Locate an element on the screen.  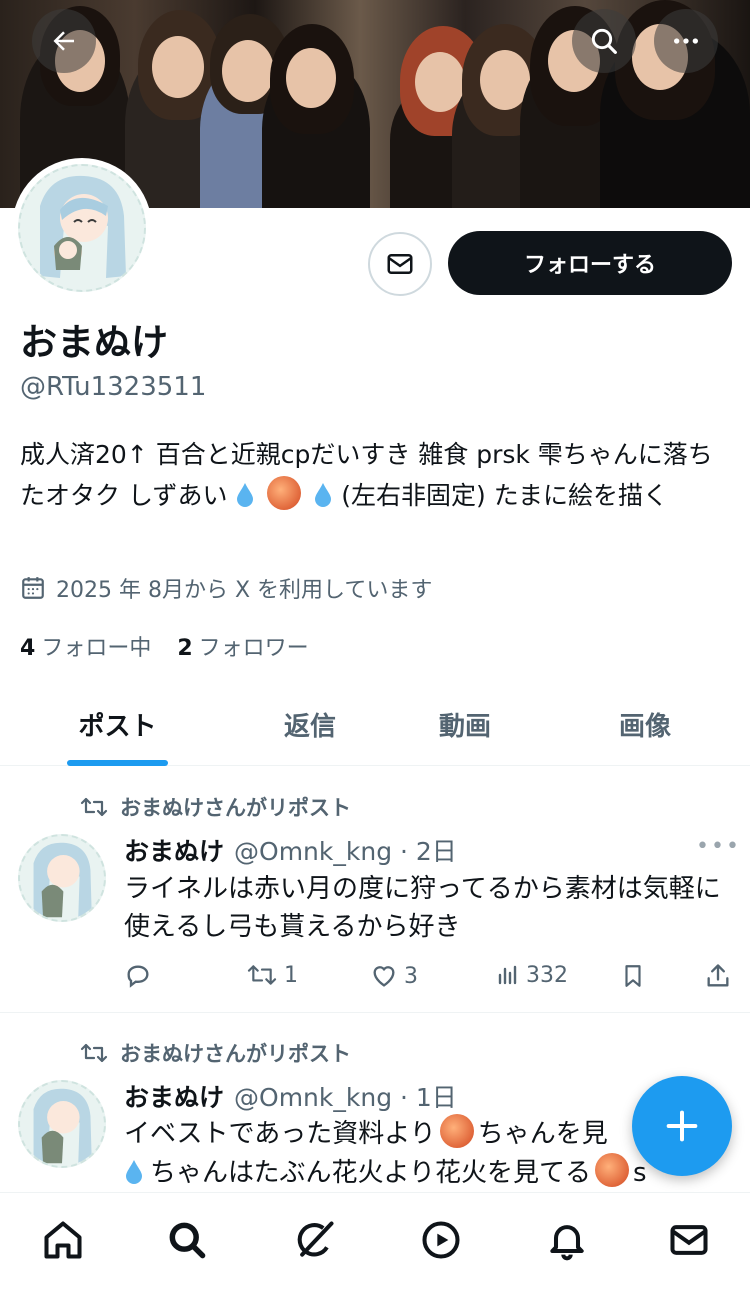
tab-posts: ポスト is located at coordinates (117, 724).